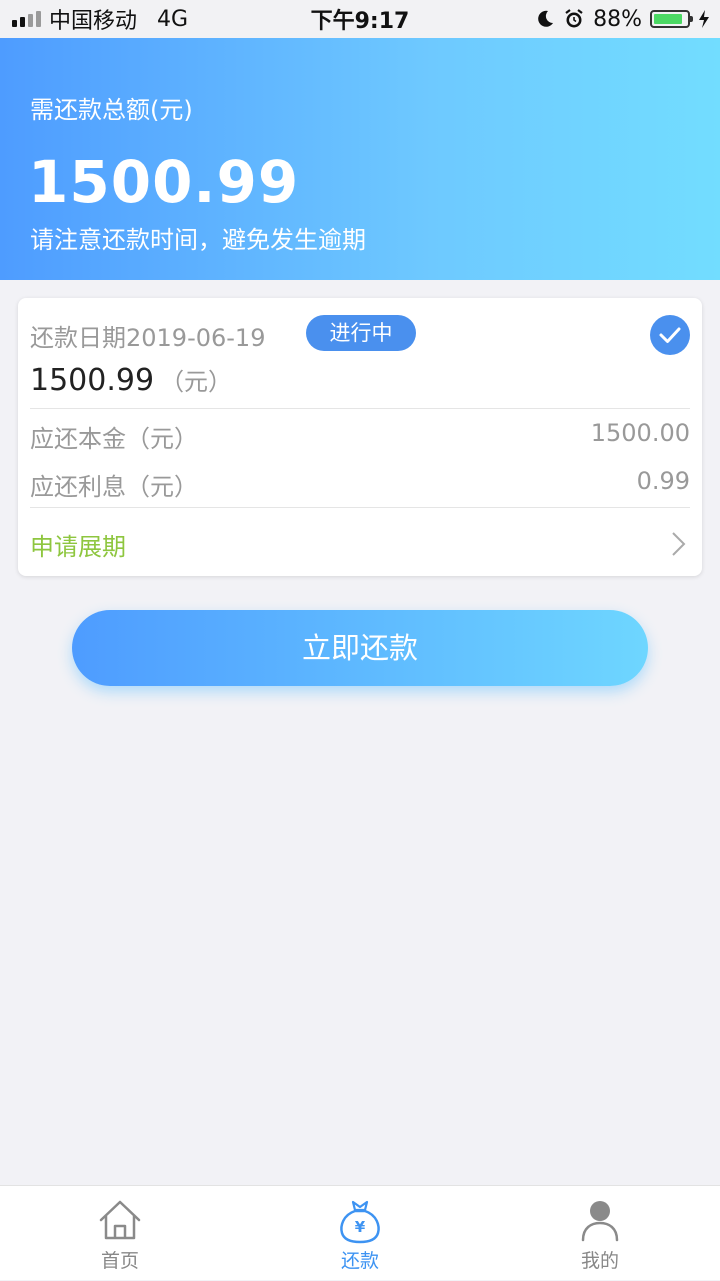 This screenshot has width=720, height=1281. I want to click on status-badge: 进行中, so click(361, 333).